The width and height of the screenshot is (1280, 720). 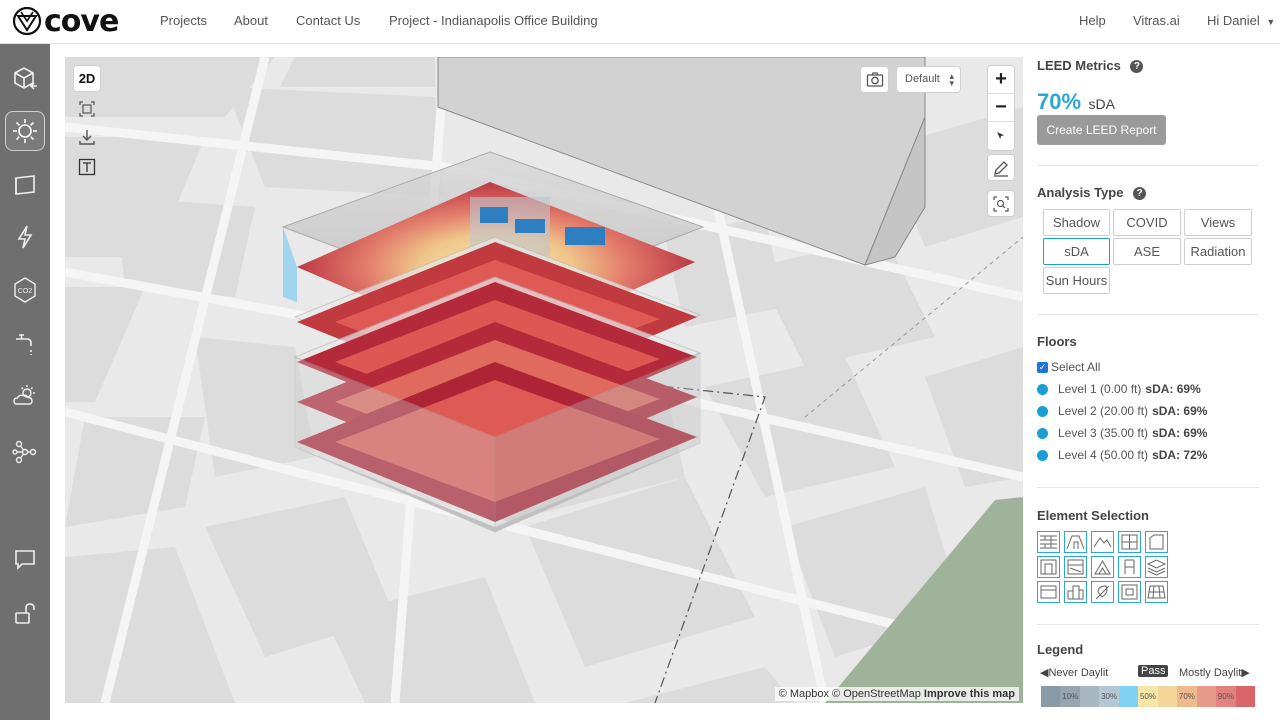 I want to click on floor-metric: sDA: 69%, so click(x=1180, y=433).